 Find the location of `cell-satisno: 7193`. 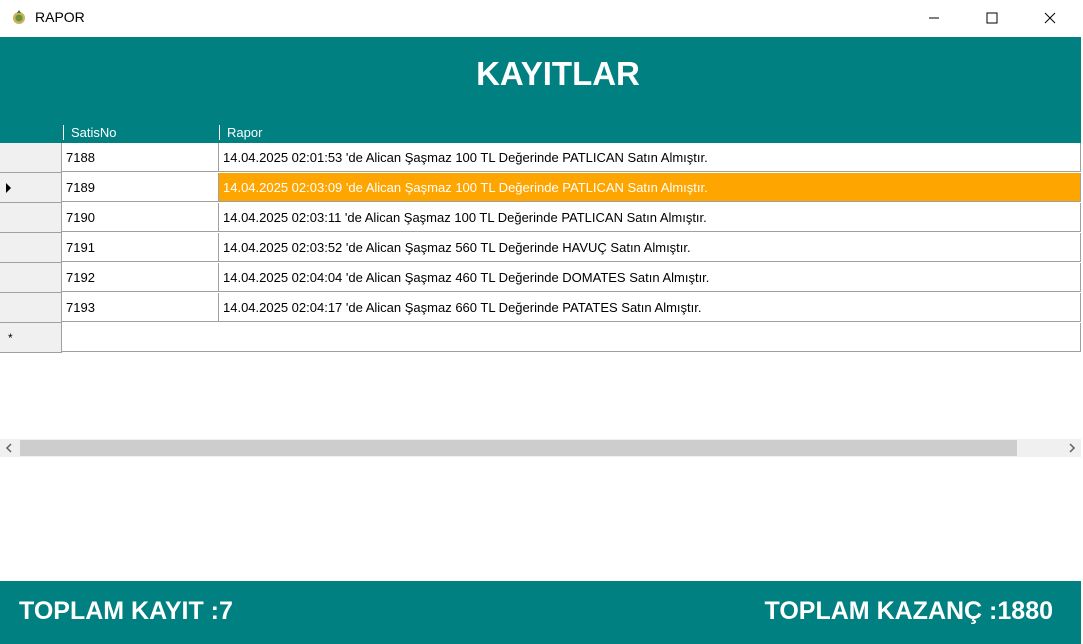

cell-satisno: 7193 is located at coordinates (140, 307).